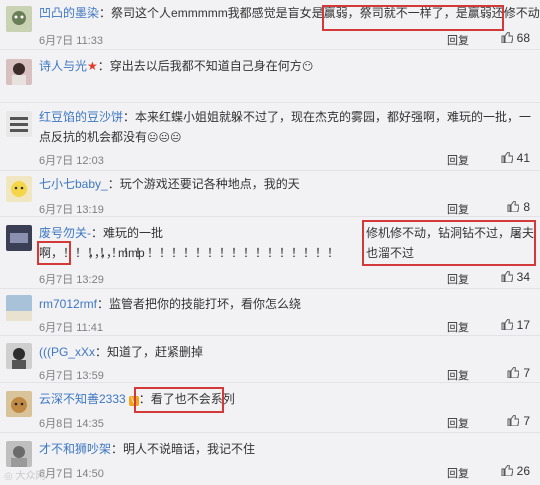 The height and width of the screenshot is (485, 540). I want to click on comment-item: 才不和狮吵架：明人不说暗话，我记不住 6月7日 14:50 回复 26, so click(270, 459).